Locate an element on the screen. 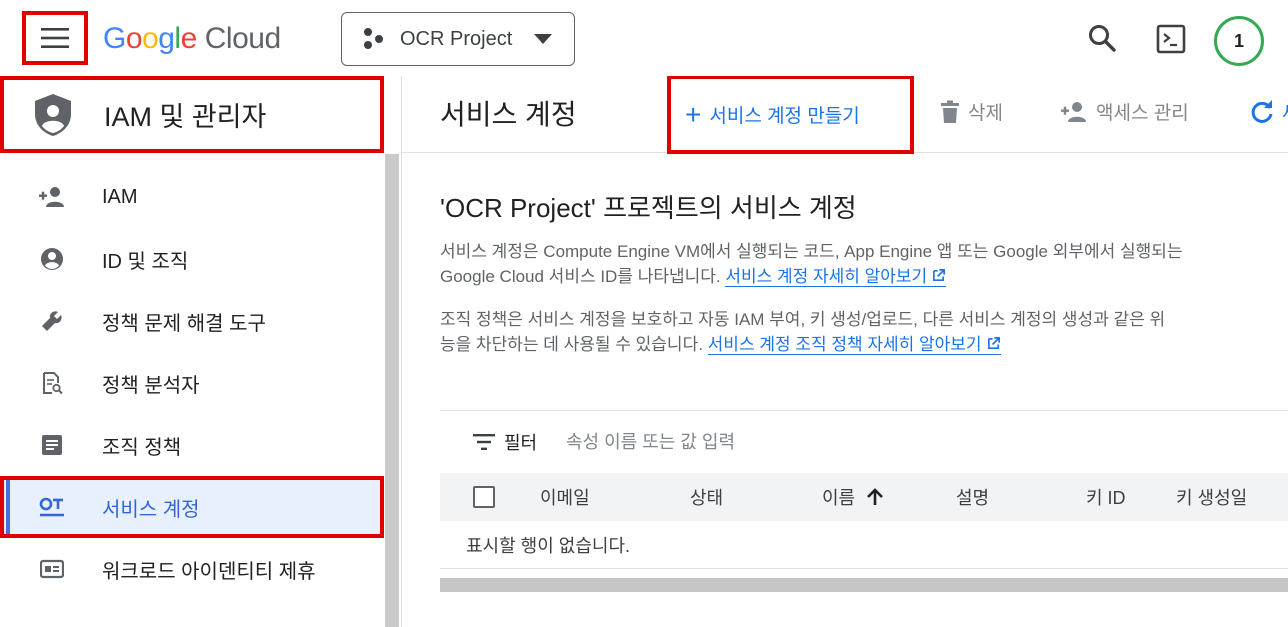 The height and width of the screenshot is (627, 1288). filter-input is located at coordinates (866, 442).